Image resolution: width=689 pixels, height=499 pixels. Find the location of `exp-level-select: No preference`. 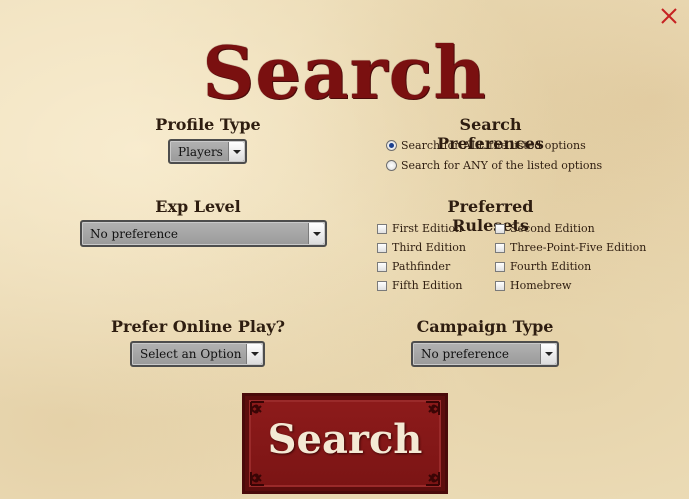

exp-level-select: No preference is located at coordinates (203, 233).